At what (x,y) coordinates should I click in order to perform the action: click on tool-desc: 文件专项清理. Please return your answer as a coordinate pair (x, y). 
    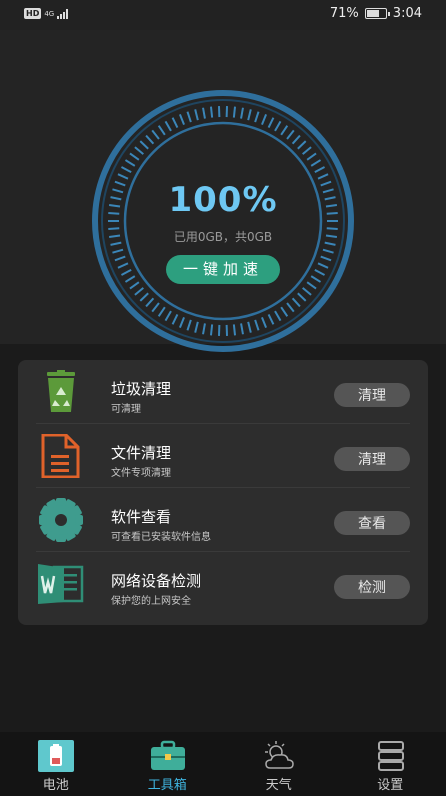
    Looking at the image, I should click on (141, 473).